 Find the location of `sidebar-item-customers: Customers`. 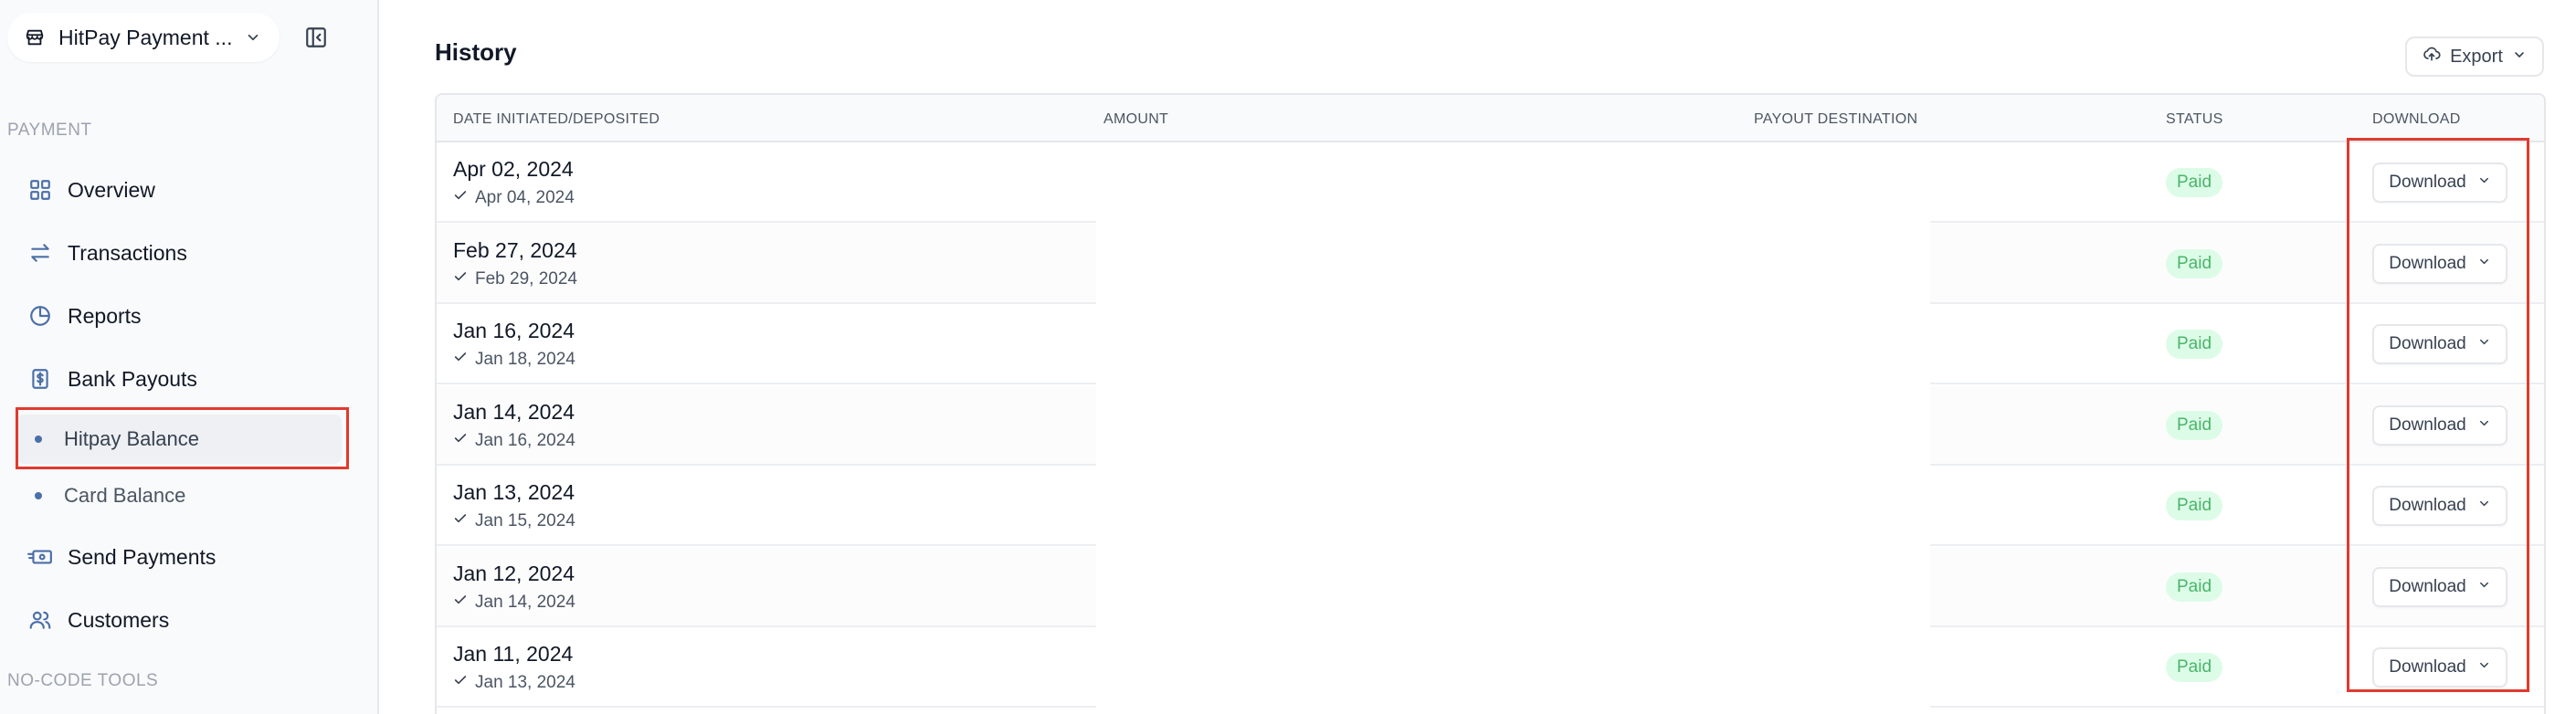

sidebar-item-customers: Customers is located at coordinates (98, 620).